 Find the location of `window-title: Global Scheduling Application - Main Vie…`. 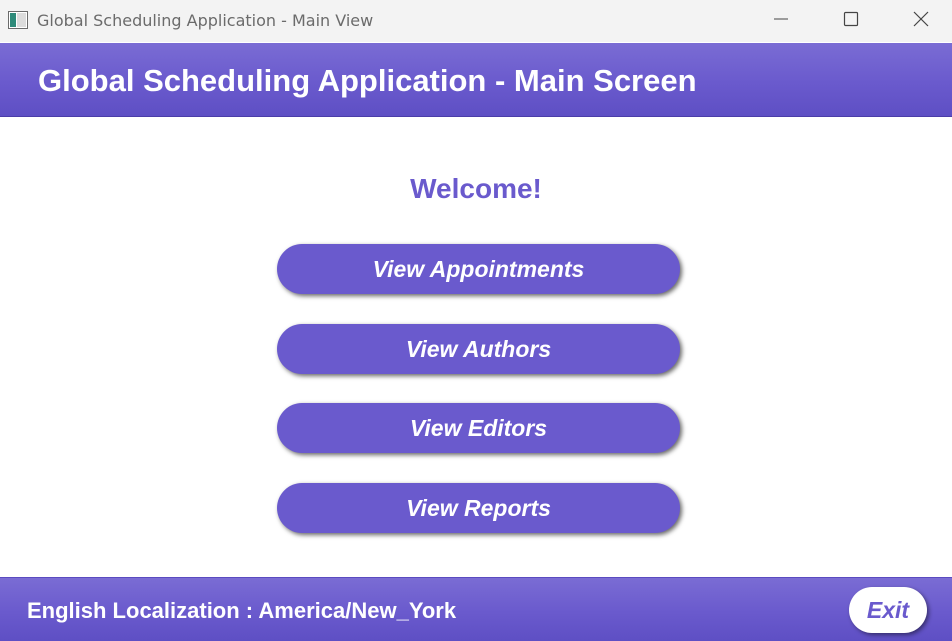

window-title: Global Scheduling Application - Main Vie… is located at coordinates (205, 20).